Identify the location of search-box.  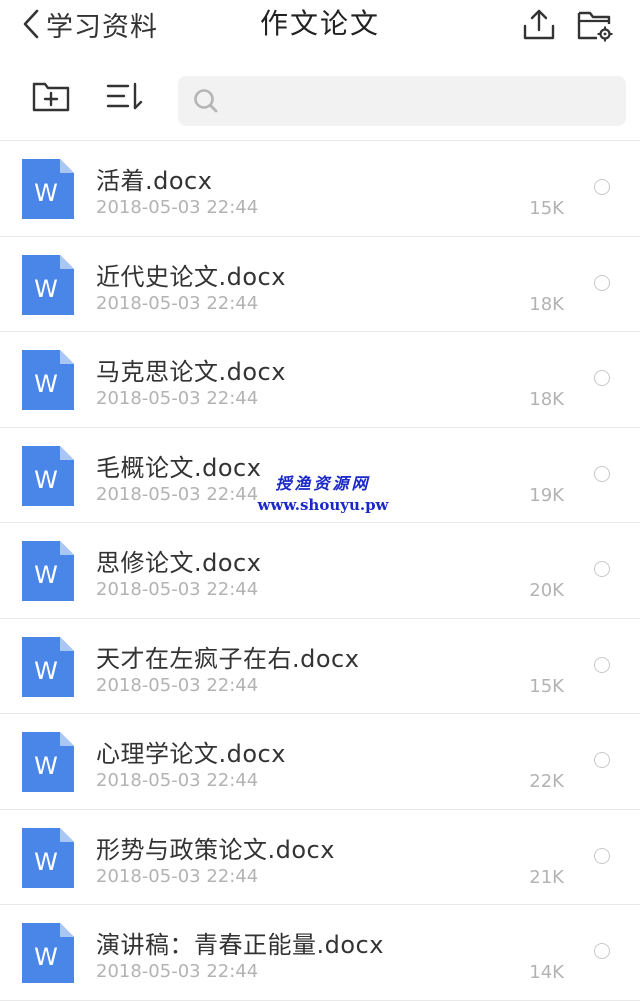
(402, 101).